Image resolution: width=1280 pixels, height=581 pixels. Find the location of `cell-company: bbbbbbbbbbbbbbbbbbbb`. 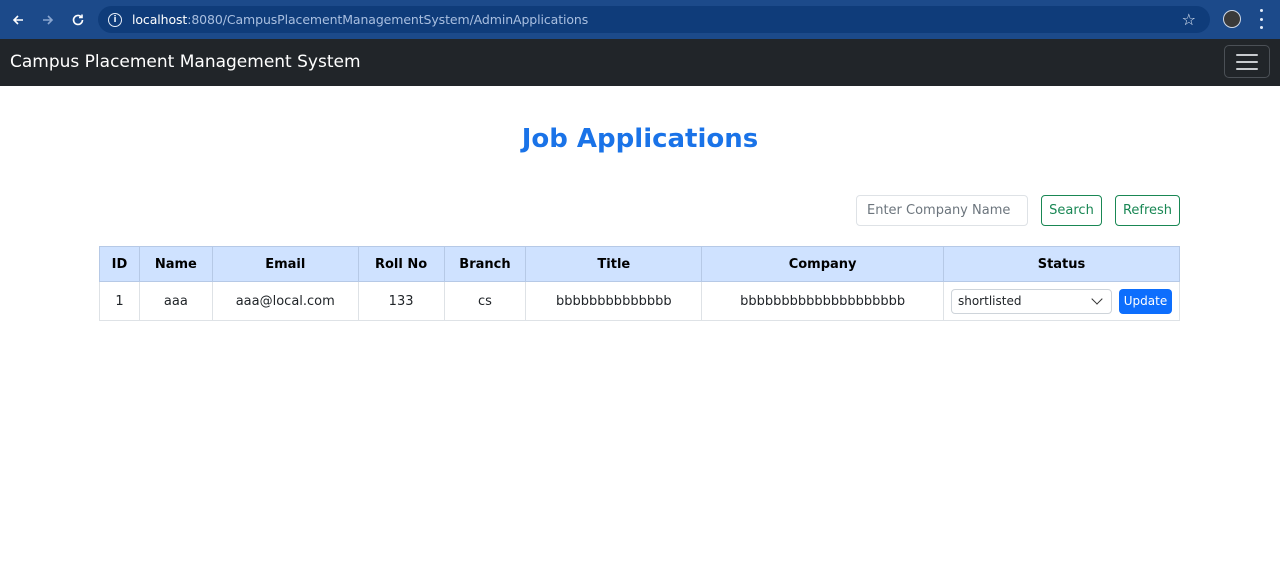

cell-company: bbbbbbbbbbbbbbbbbbbb is located at coordinates (822, 301).